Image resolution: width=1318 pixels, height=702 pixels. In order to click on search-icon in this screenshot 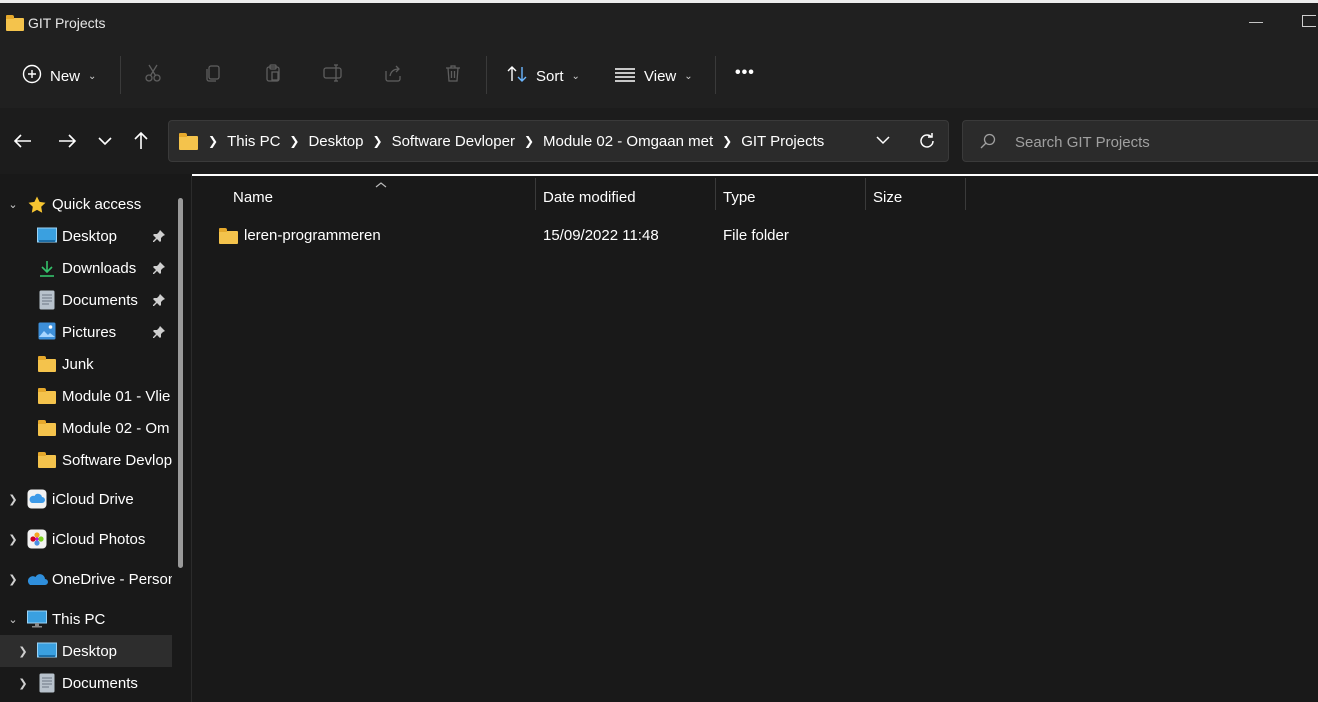, I will do `click(988, 143)`.